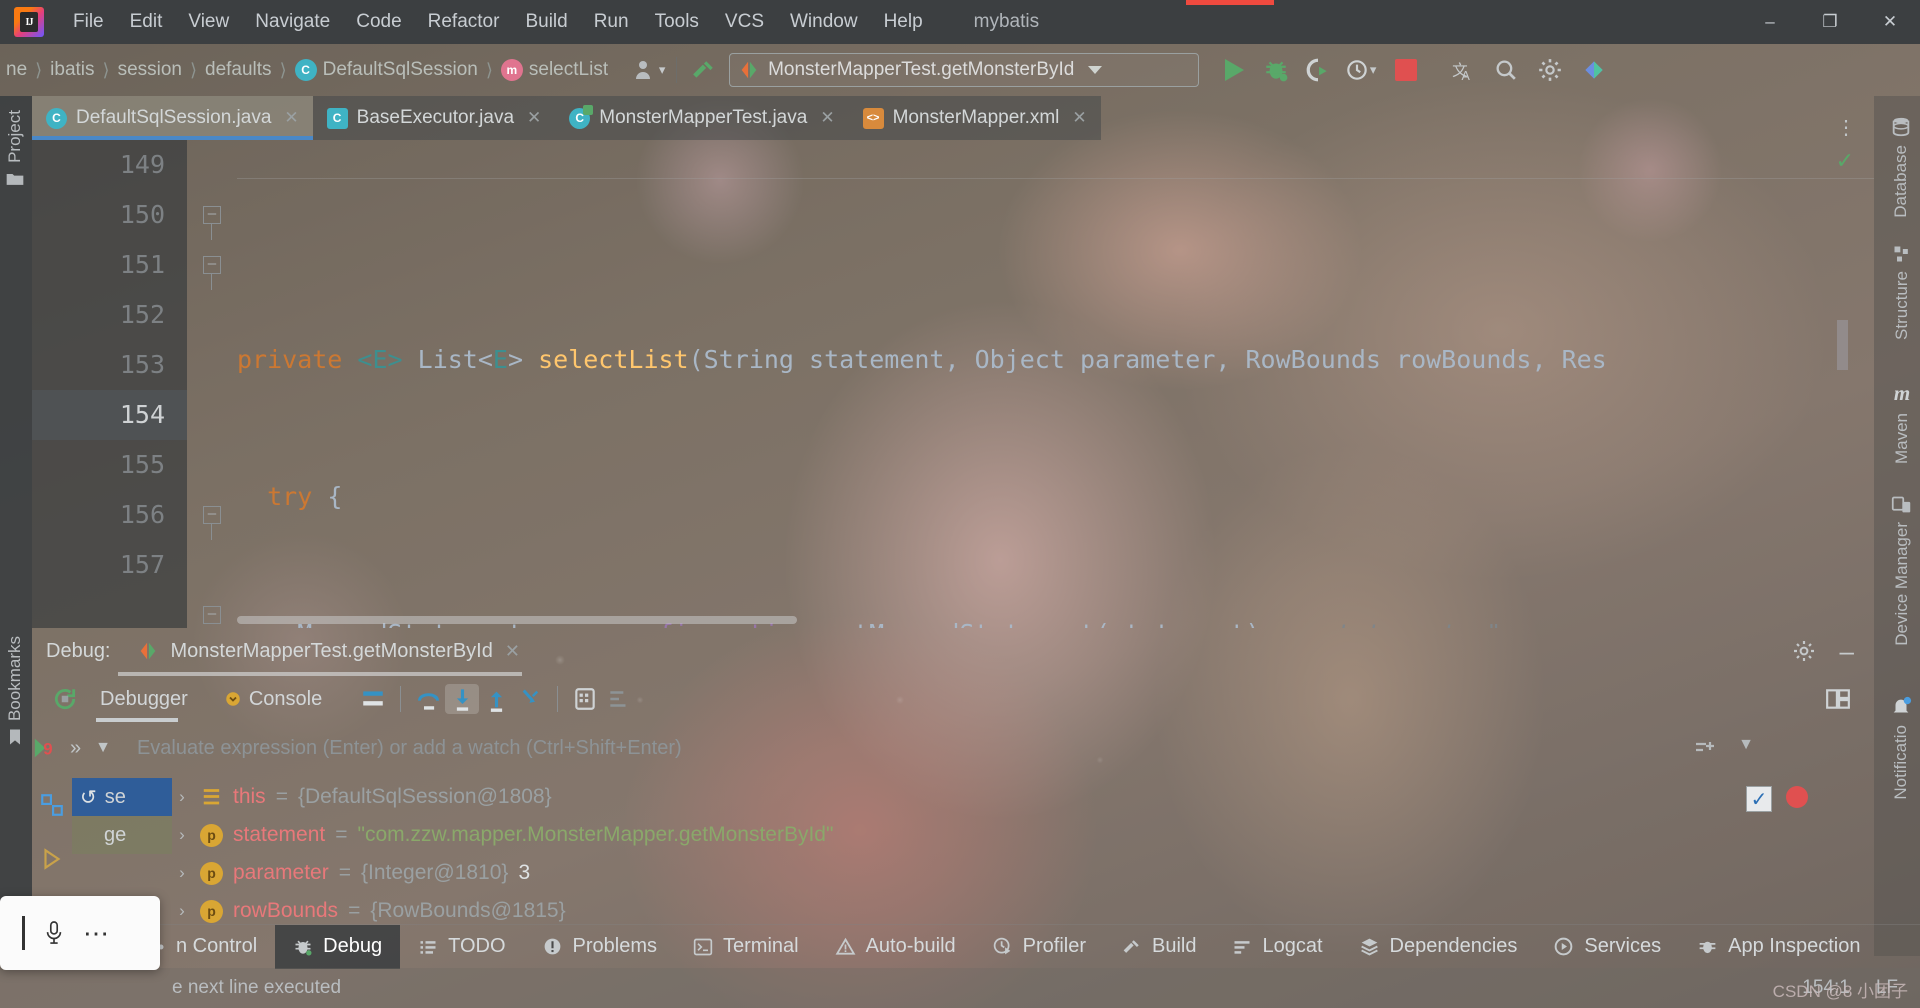 This screenshot has width=1920, height=1008. I want to click on debug-session-close-icon: ✕, so click(512, 651).